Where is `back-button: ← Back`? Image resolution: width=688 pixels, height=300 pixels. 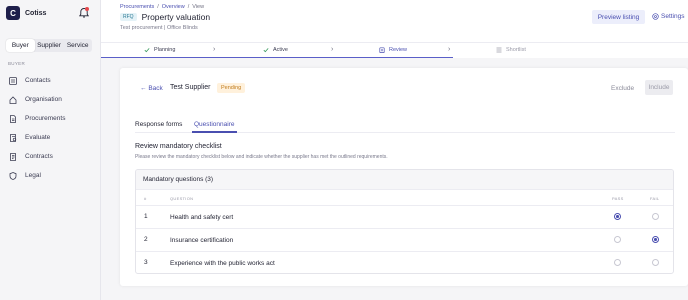
back-button: ← Back is located at coordinates (151, 88).